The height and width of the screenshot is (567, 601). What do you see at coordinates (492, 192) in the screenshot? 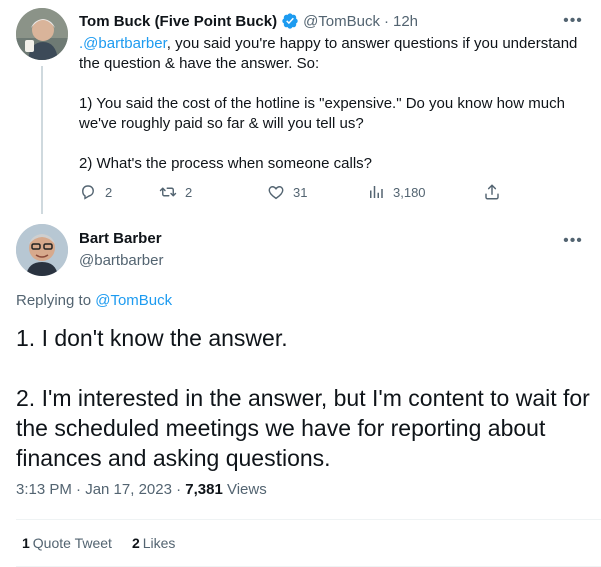
I see `share-icon` at bounding box center [492, 192].